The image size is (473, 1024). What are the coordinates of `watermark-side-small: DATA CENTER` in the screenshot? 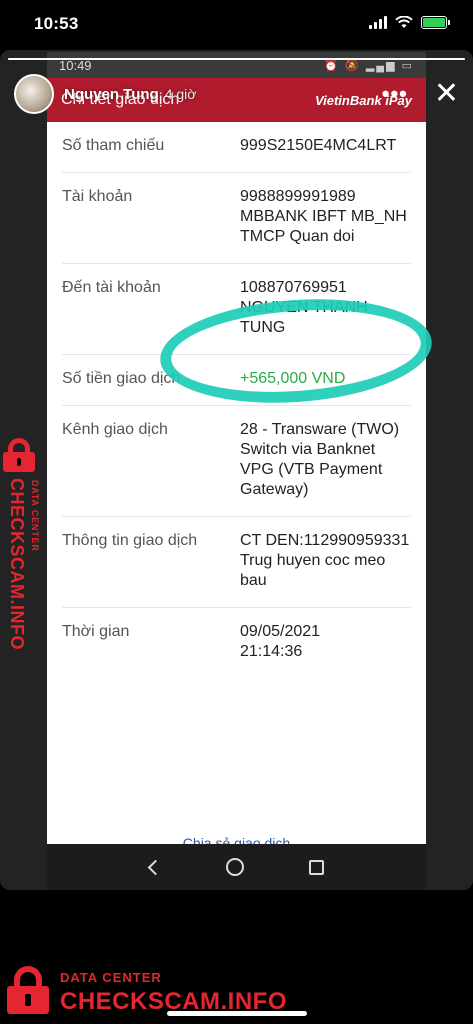 It's located at (35, 516).